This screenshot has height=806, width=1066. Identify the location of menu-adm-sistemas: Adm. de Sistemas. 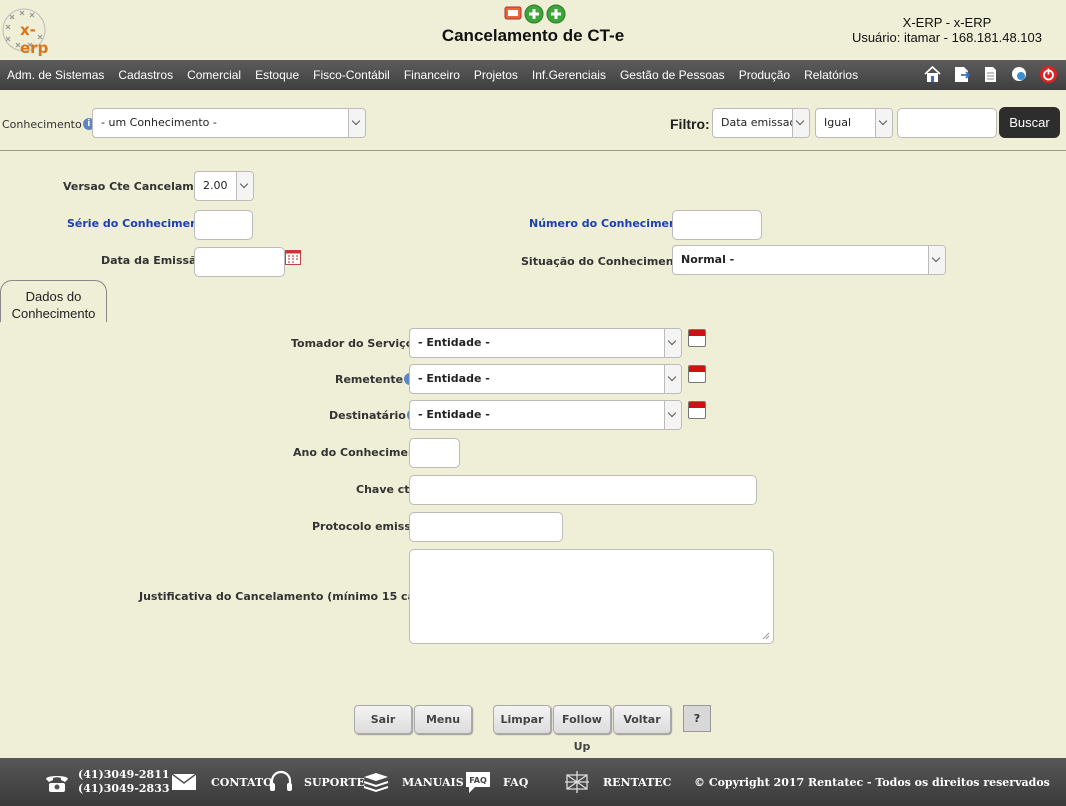
(55, 75).